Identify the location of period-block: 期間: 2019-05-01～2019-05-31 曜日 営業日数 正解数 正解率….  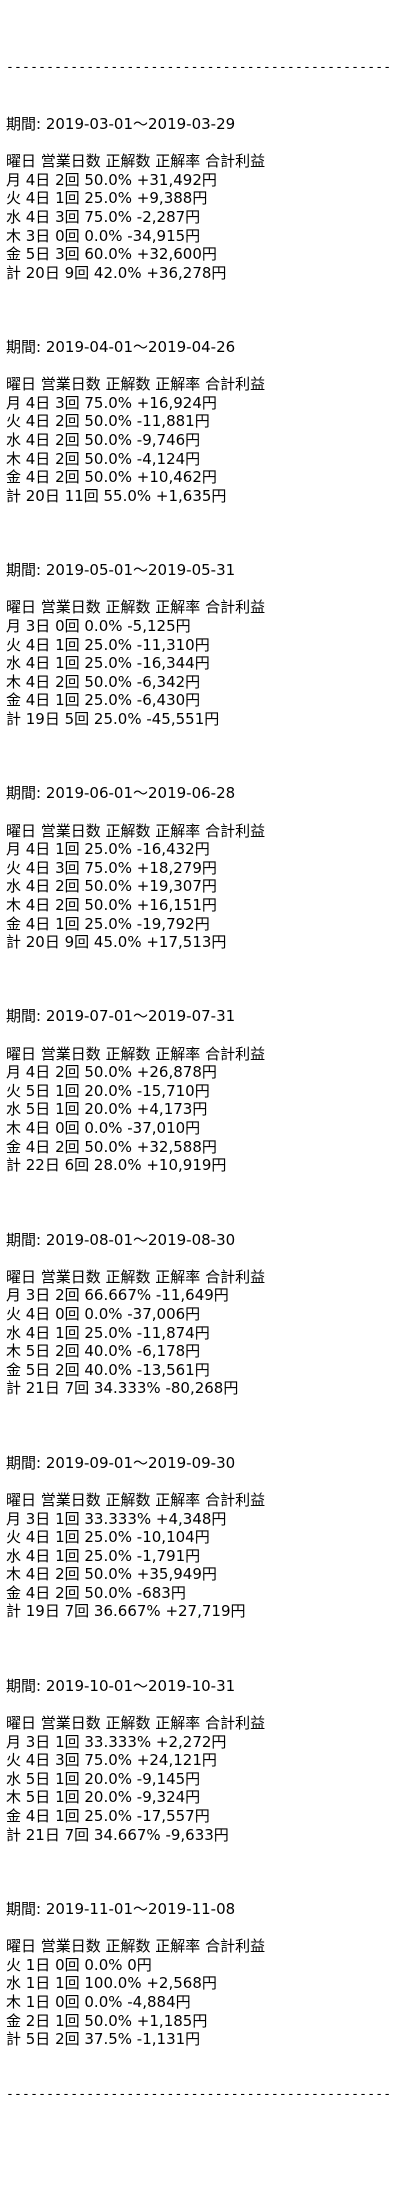
(201, 616).